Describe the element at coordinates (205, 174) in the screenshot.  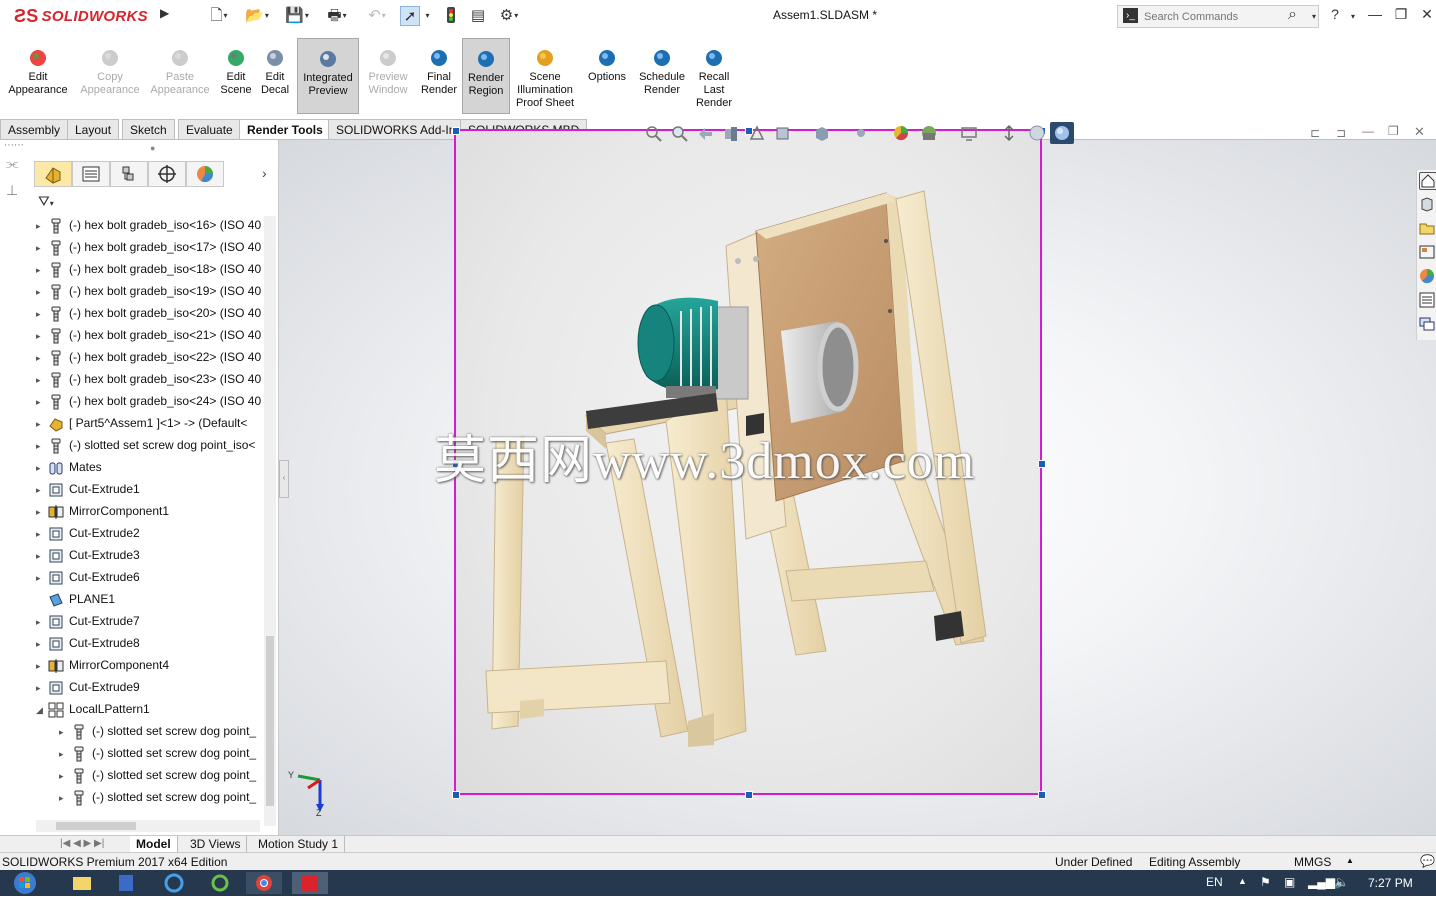
I see `display-manager-tab-icon` at that location.